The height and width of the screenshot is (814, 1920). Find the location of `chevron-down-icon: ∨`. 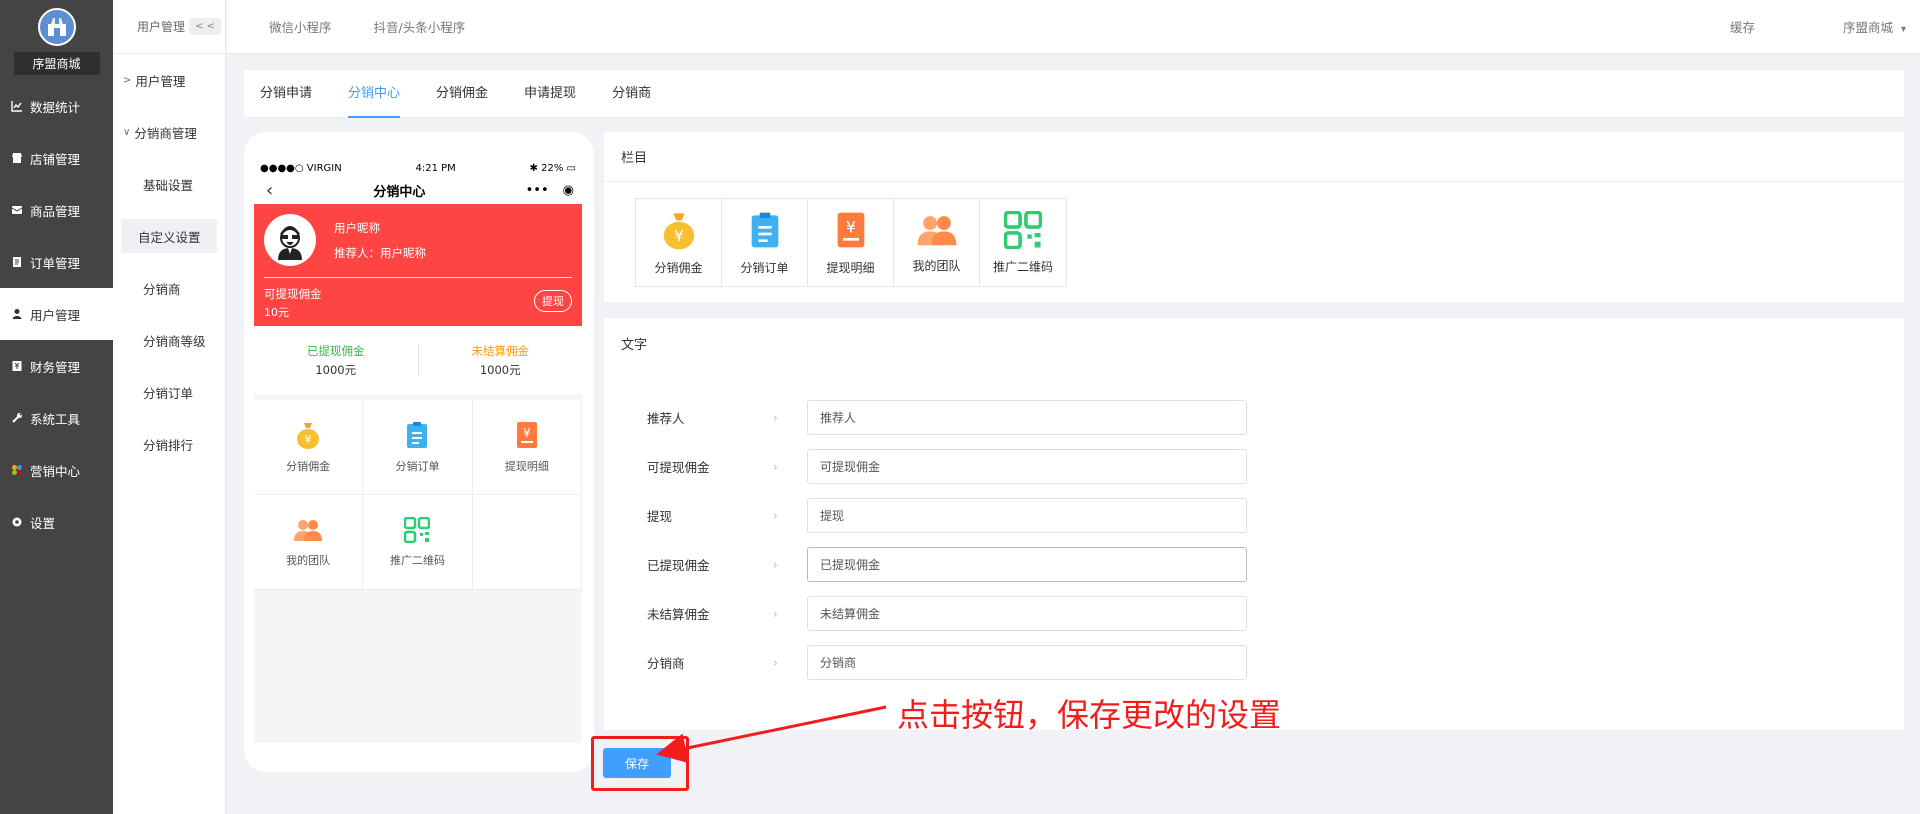

chevron-down-icon: ∨ is located at coordinates (127, 132).